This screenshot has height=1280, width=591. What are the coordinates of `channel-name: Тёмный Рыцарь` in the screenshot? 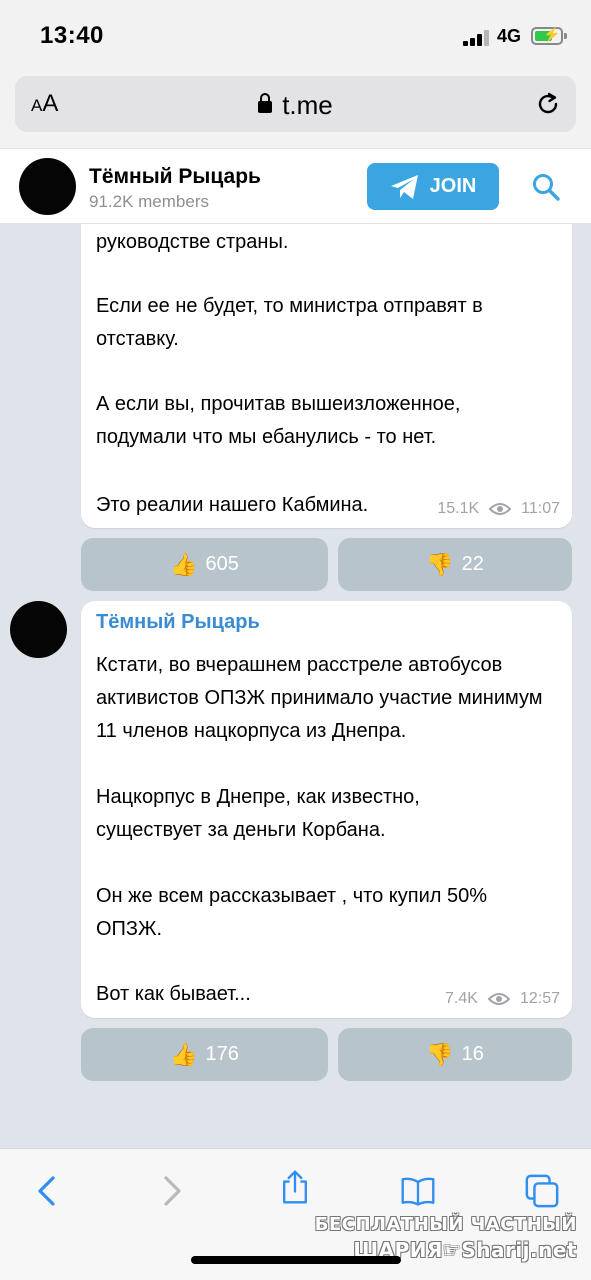 It's located at (175, 177).